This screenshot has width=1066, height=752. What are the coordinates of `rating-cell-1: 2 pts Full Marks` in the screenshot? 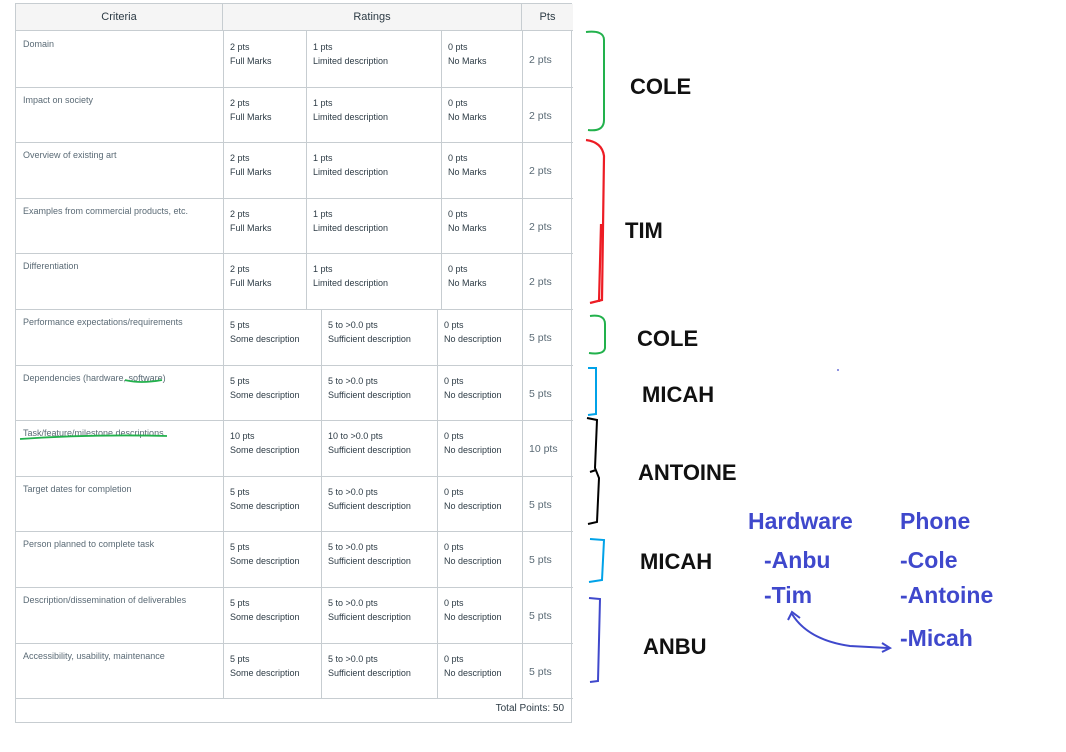 It's located at (251, 221).